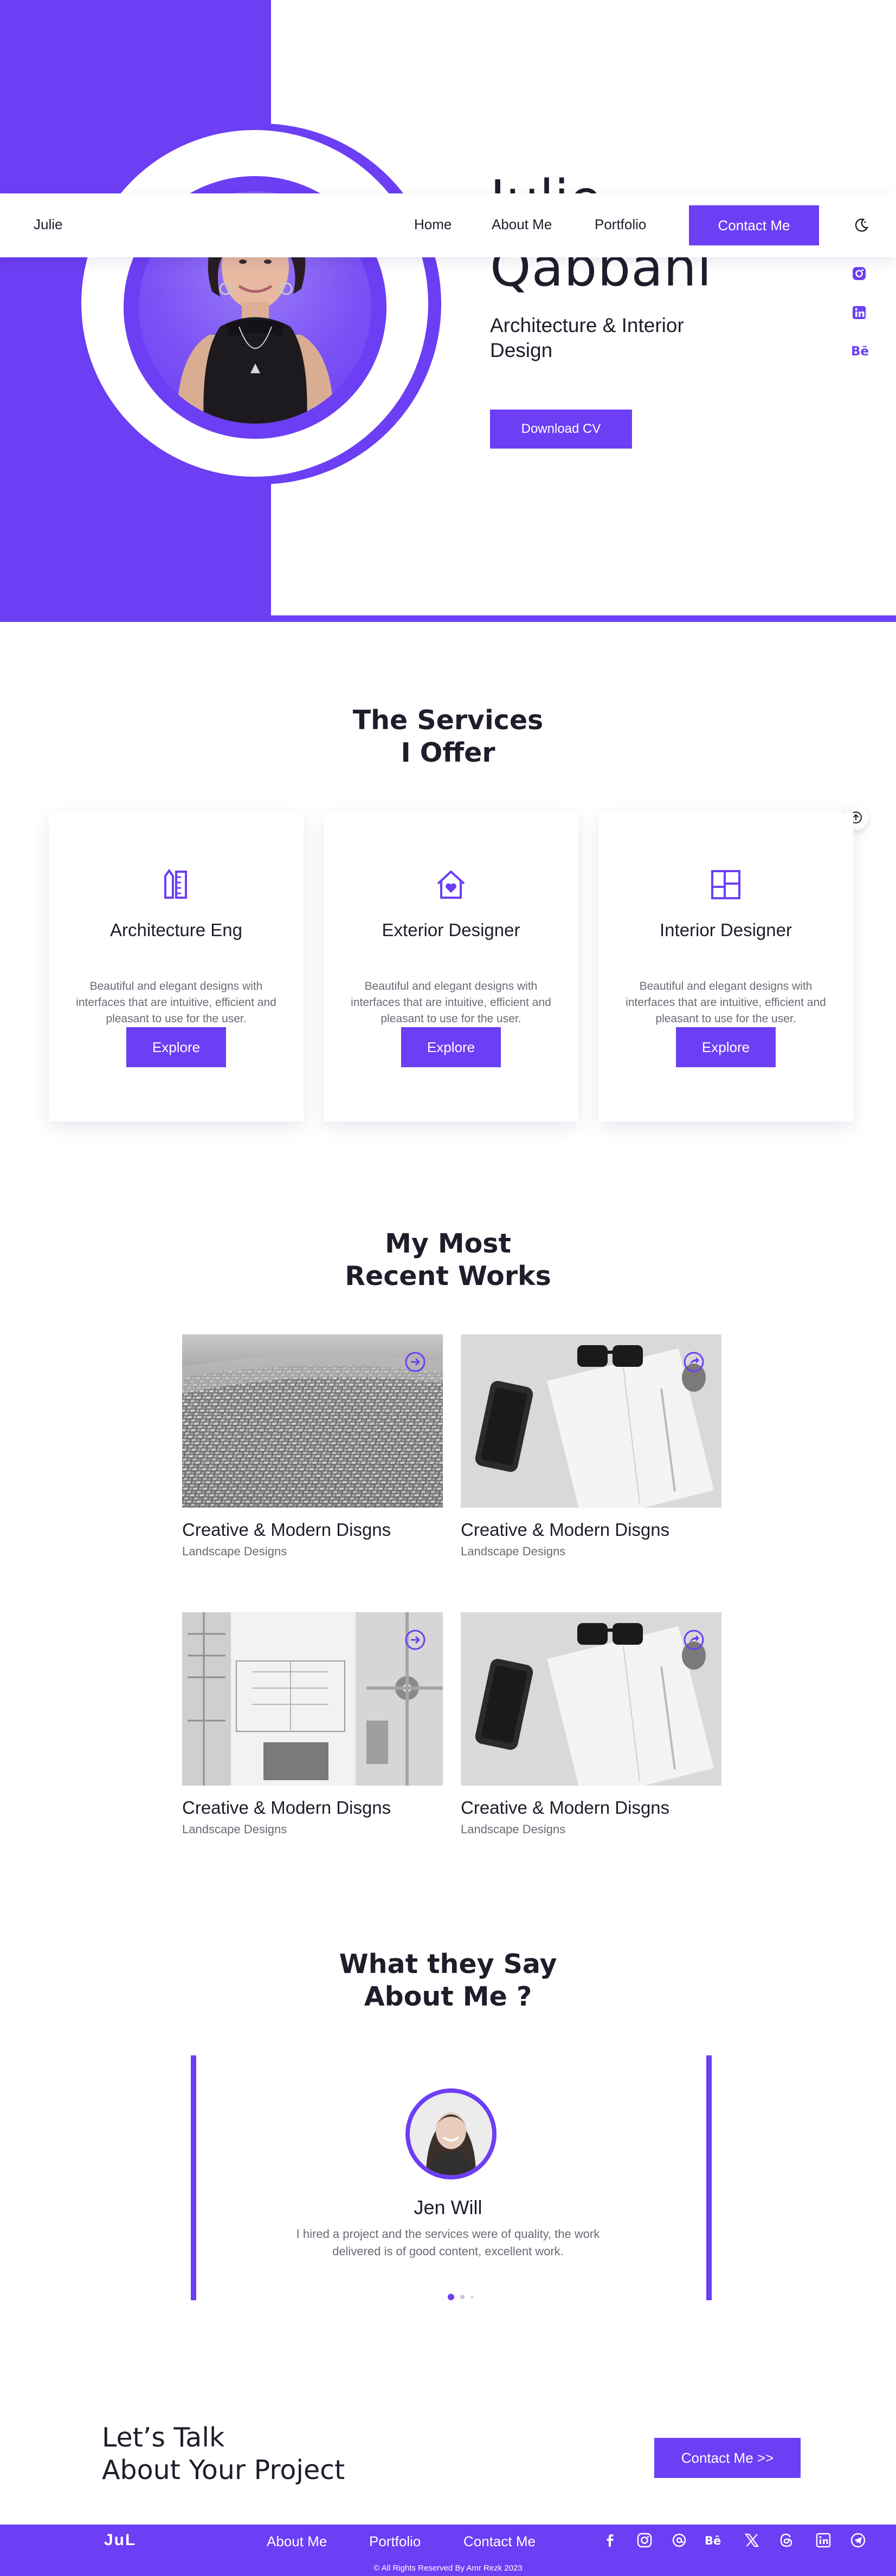 The height and width of the screenshot is (2576, 896). What do you see at coordinates (120, 2540) in the screenshot?
I see `footer-logo: JuL` at bounding box center [120, 2540].